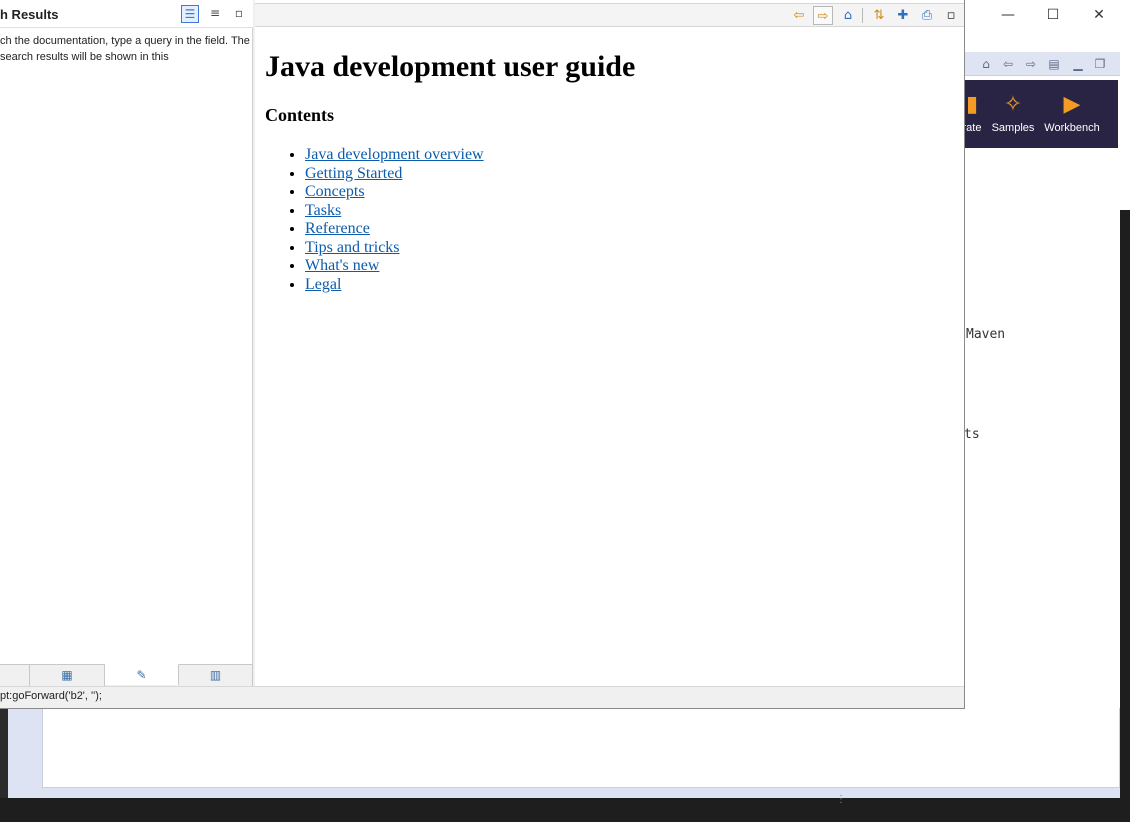  What do you see at coordinates (394, 154) in the screenshot?
I see `link-java-development-overview: Java development overview` at bounding box center [394, 154].